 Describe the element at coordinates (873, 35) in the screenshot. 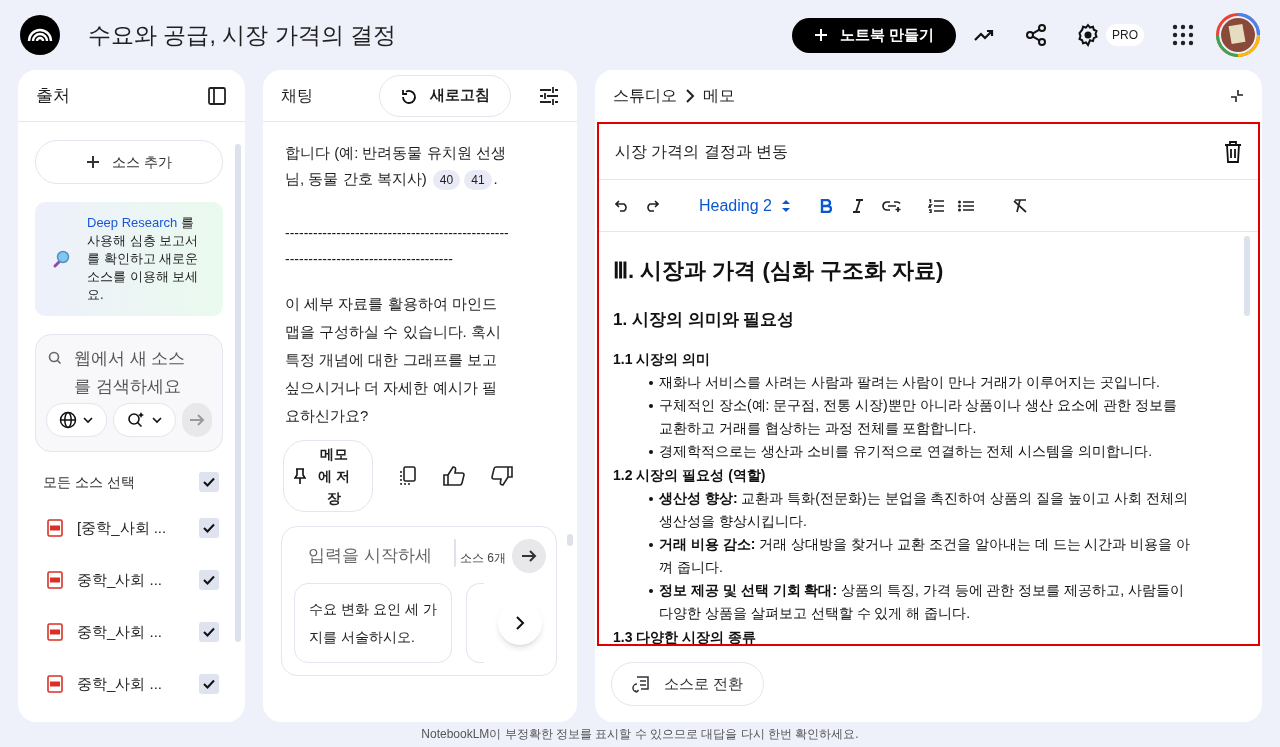

I see `create-notebook-button: 노트북 만들기` at that location.